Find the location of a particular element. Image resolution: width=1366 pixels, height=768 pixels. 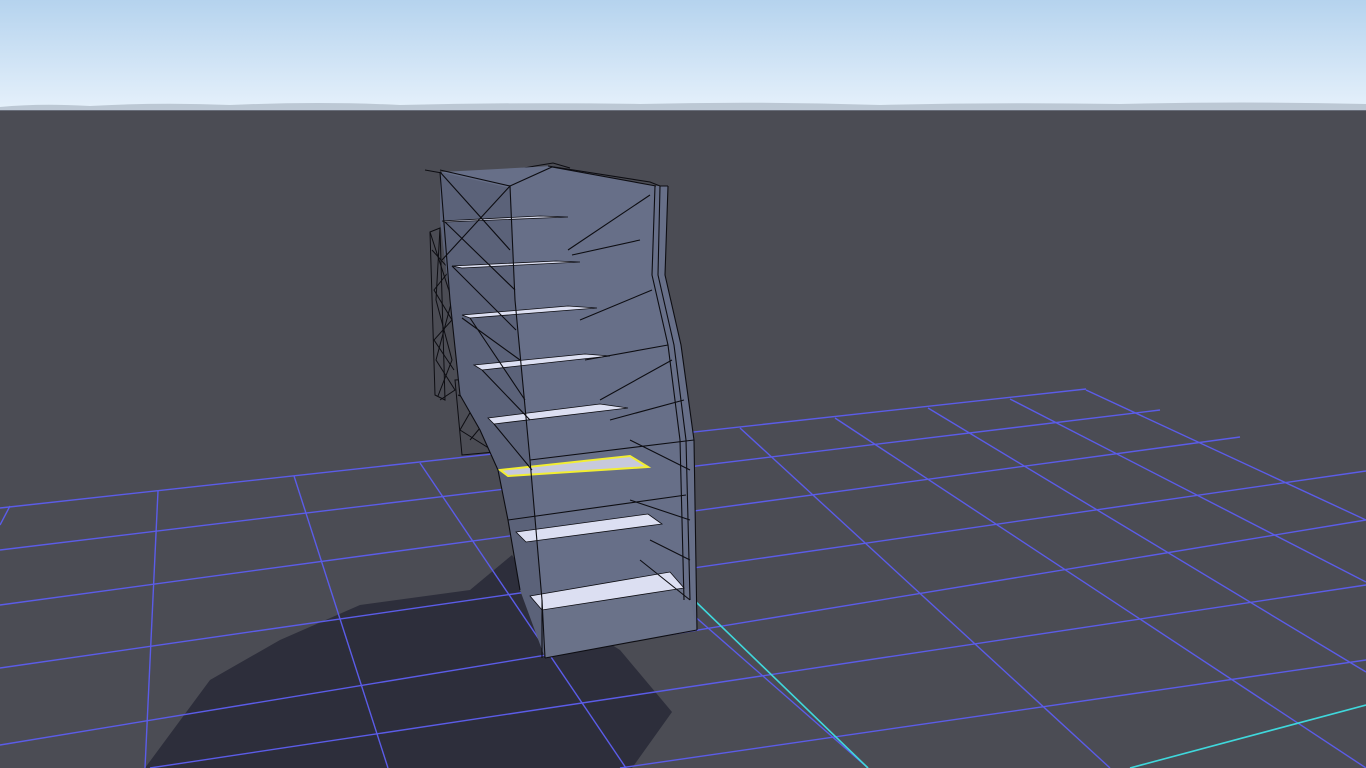

sky is located at coordinates (683, 55).